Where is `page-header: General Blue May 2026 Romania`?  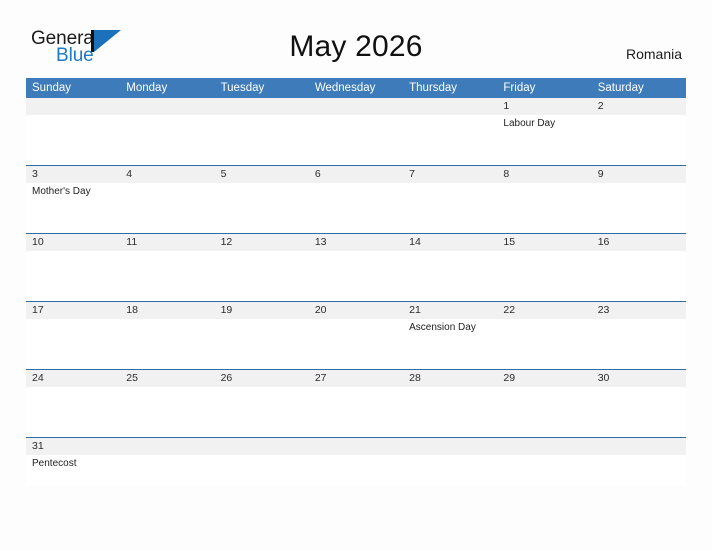 page-header: General Blue May 2026 Romania is located at coordinates (356, 39).